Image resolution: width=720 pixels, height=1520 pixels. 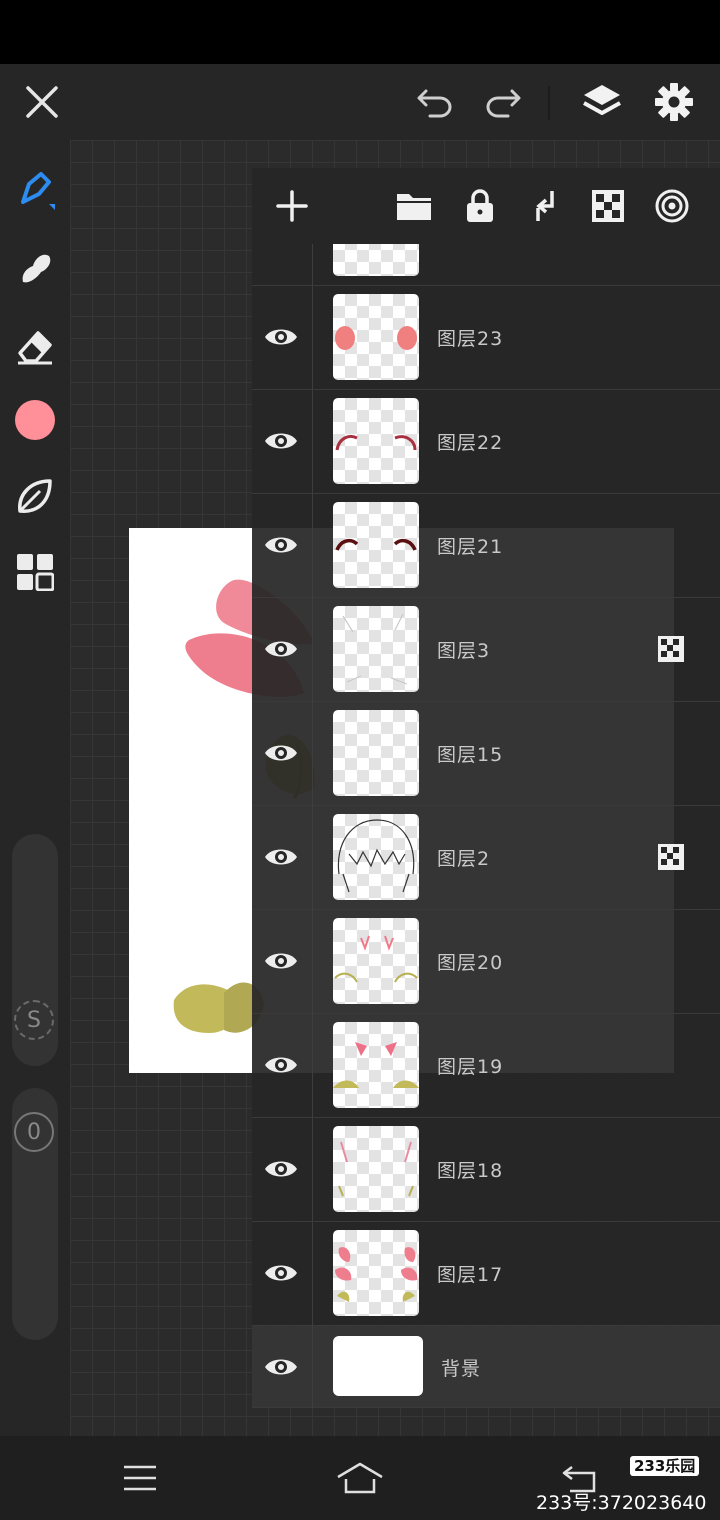 What do you see at coordinates (470, 1171) in the screenshot?
I see `layer-name: 图层18` at bounding box center [470, 1171].